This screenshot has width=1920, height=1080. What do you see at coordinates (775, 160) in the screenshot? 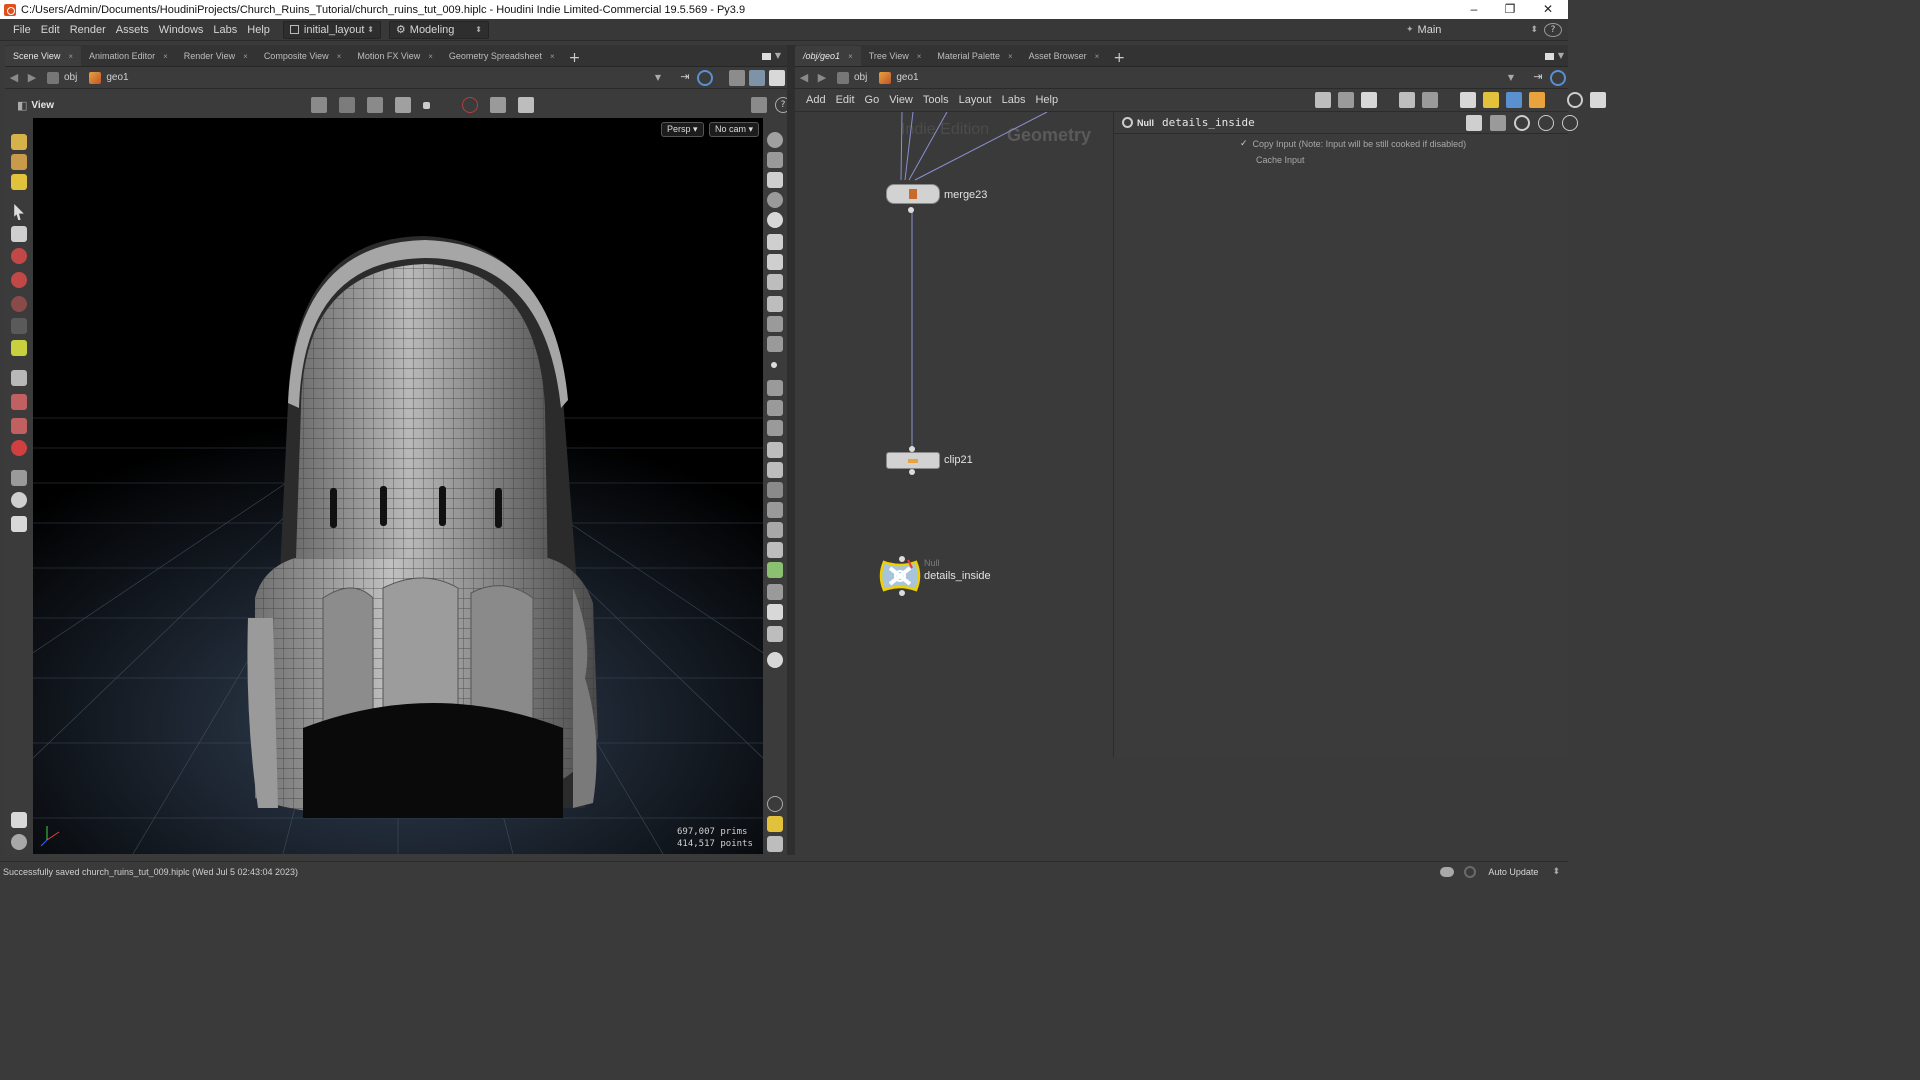
I see `display-geo-icon` at bounding box center [775, 160].